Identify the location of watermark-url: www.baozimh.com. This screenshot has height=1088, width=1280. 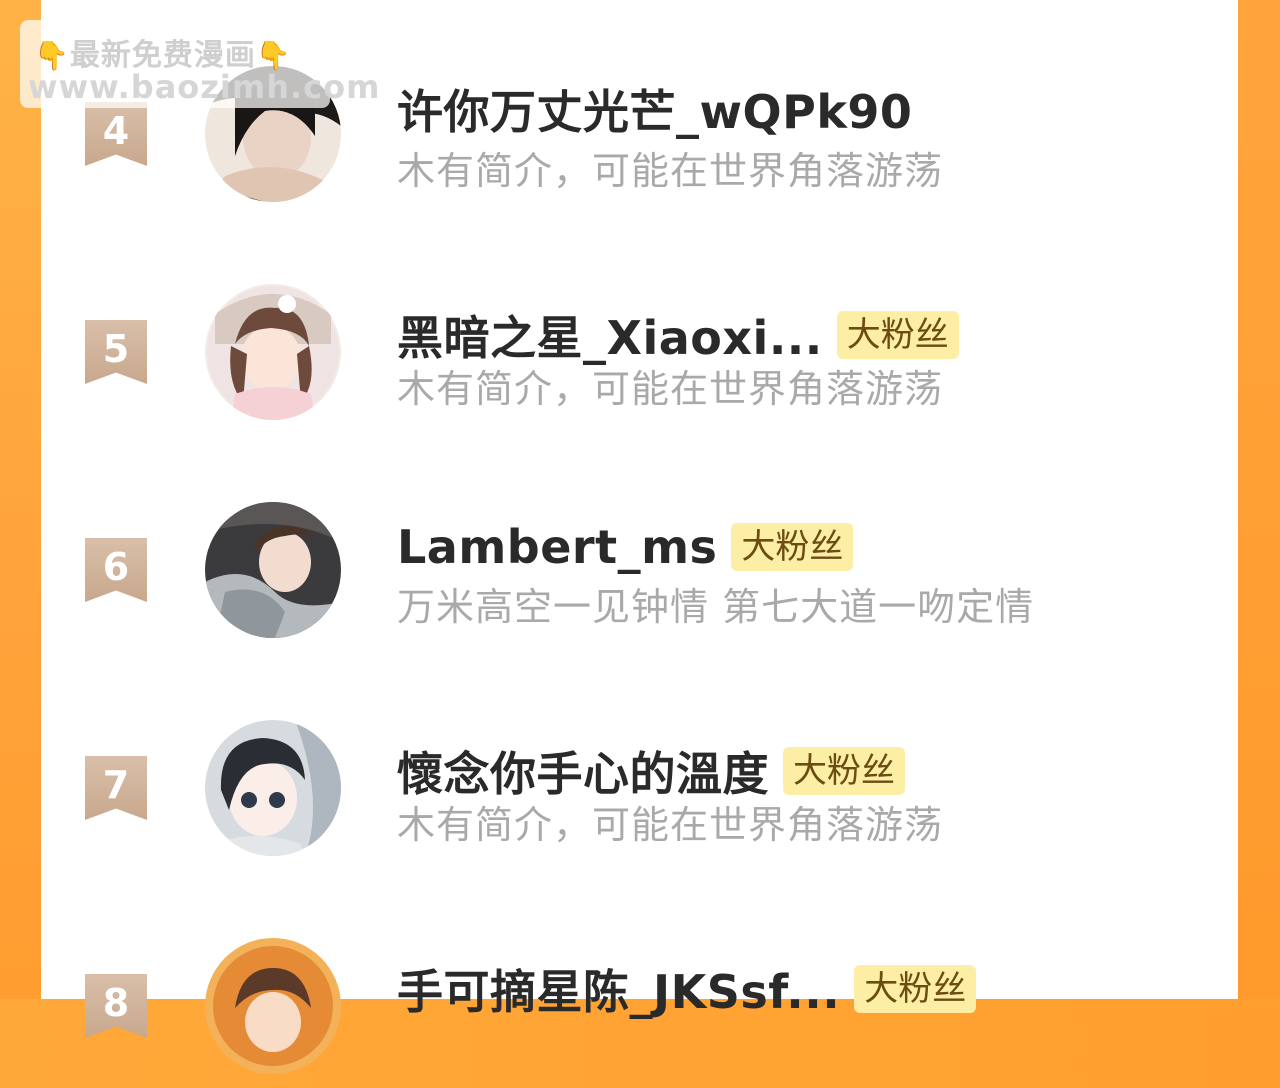
(204, 87).